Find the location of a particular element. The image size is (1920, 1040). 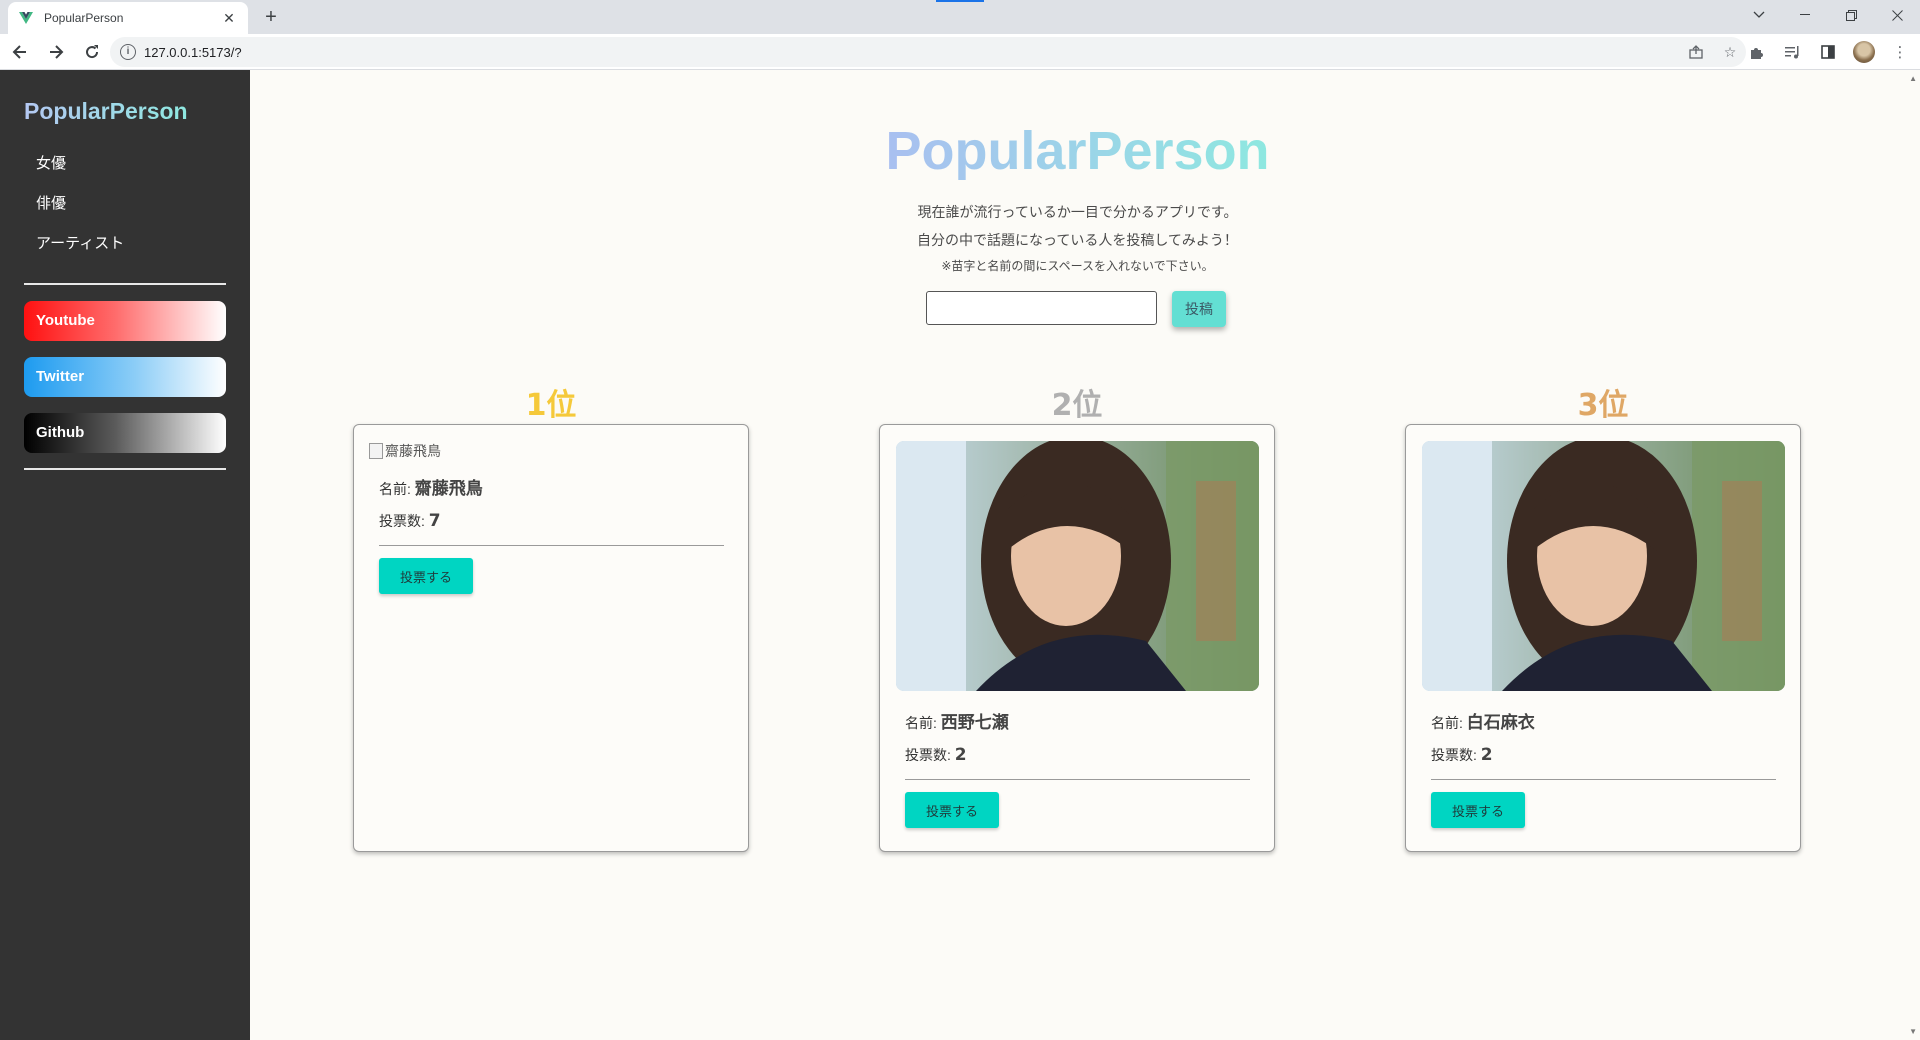

avatar-image is located at coordinates (1864, 52).